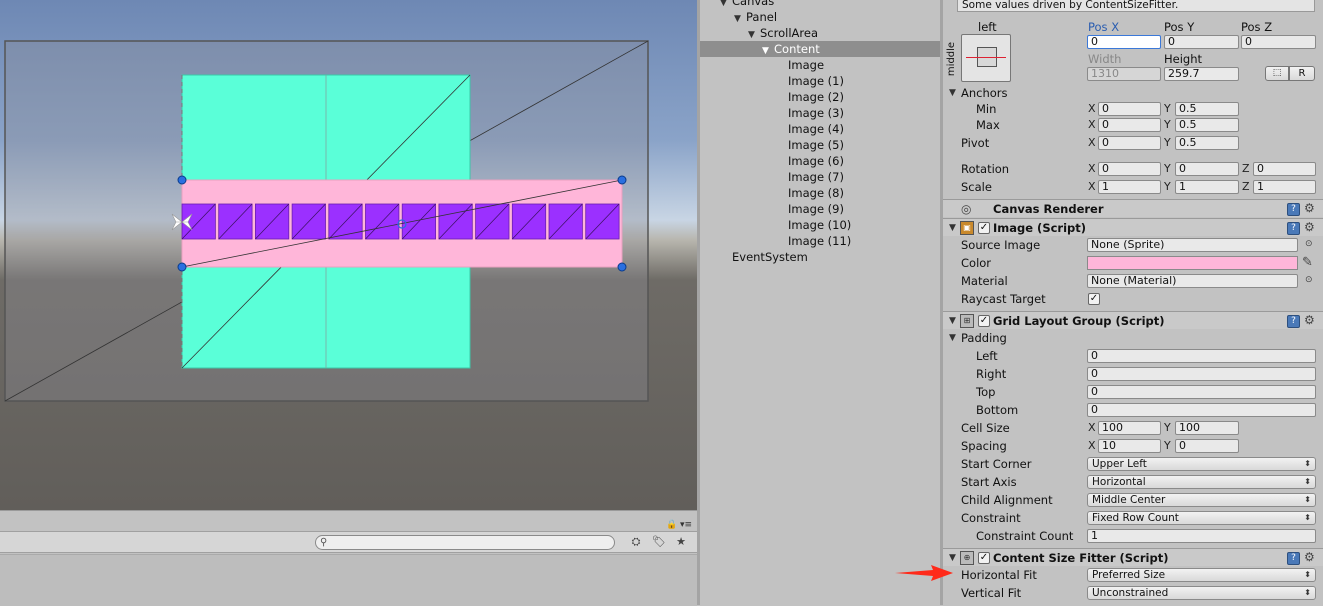 Image resolution: width=1323 pixels, height=606 pixels. Describe the element at coordinates (1129, 500) in the screenshot. I see `child-alignment-value: Middle Center` at that location.